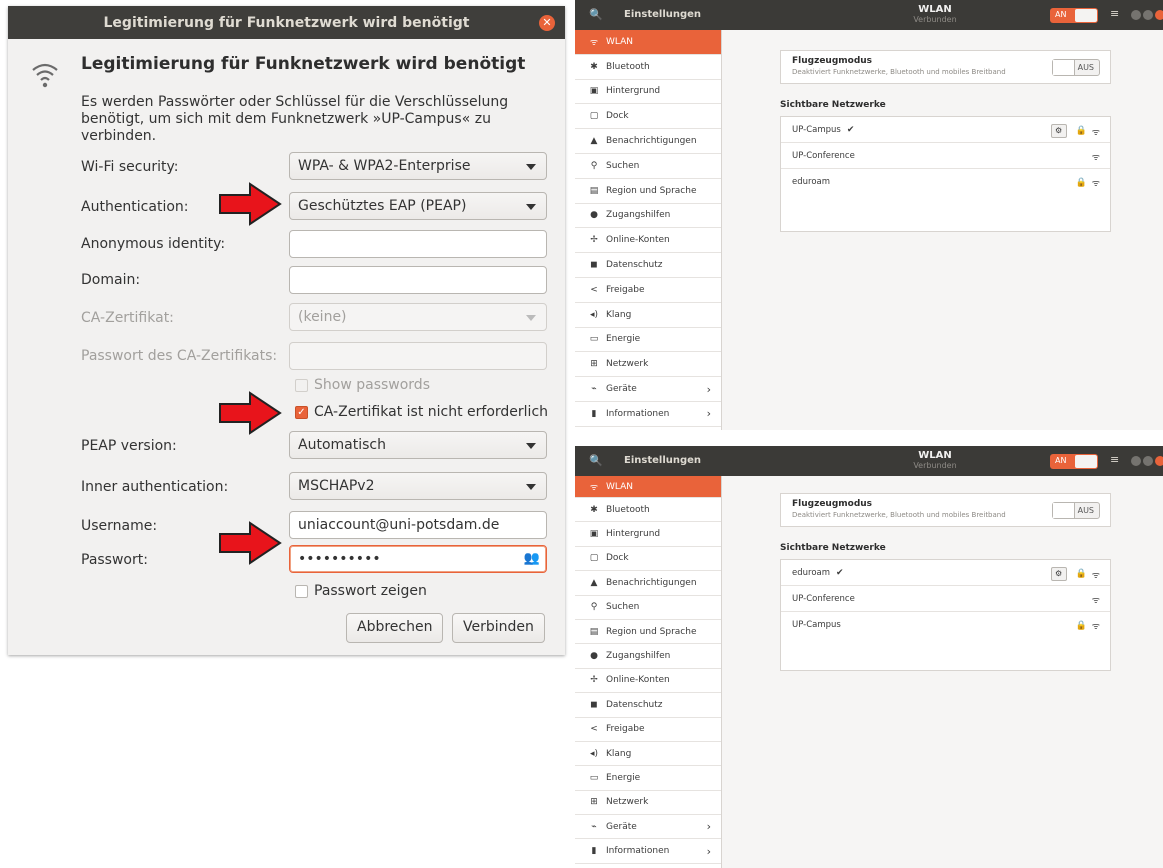 This screenshot has height=868, width=1163. I want to click on ca-cert-combo: (keine), so click(418, 317).